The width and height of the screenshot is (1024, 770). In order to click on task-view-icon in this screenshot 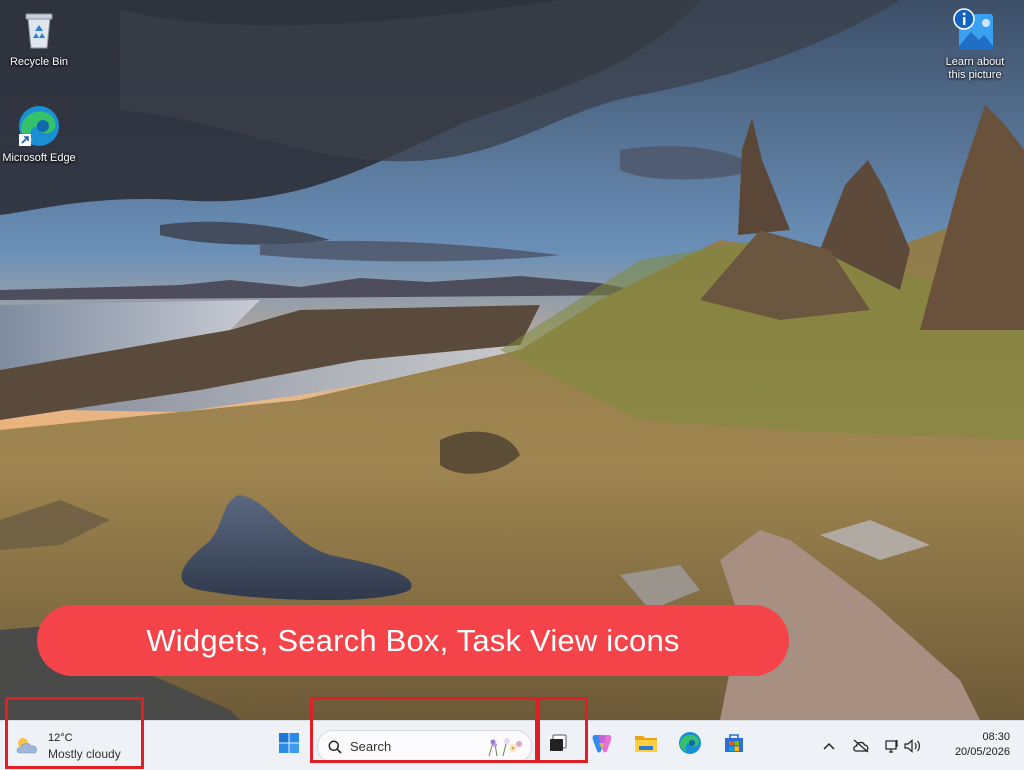, I will do `click(558, 745)`.